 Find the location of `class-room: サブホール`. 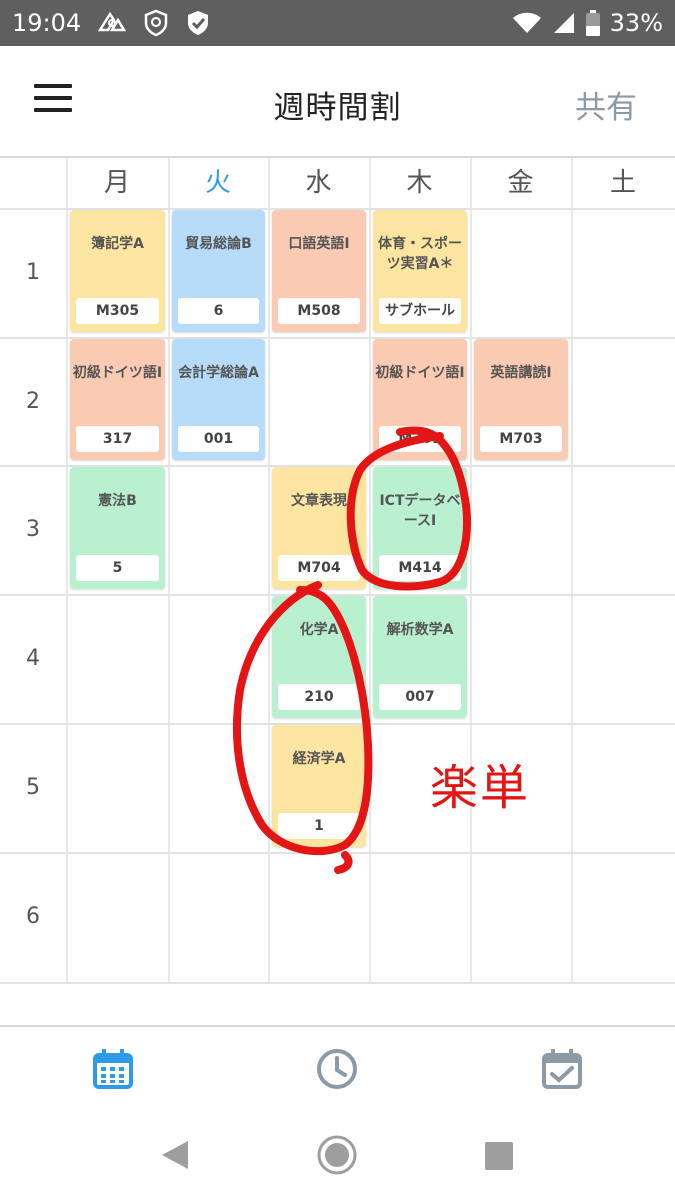

class-room: サブホール is located at coordinates (420, 311).